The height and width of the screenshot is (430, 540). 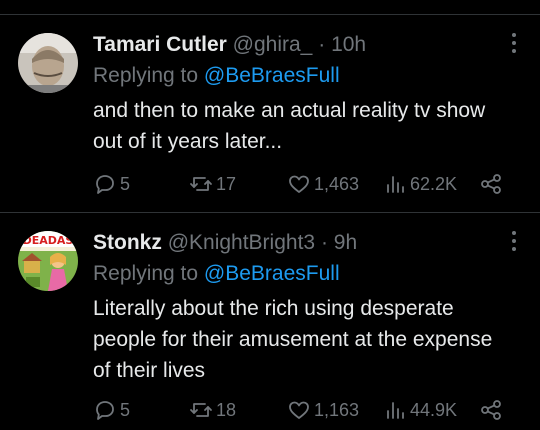 What do you see at coordinates (127, 242) in the screenshot?
I see `display-name: Stonkz` at bounding box center [127, 242].